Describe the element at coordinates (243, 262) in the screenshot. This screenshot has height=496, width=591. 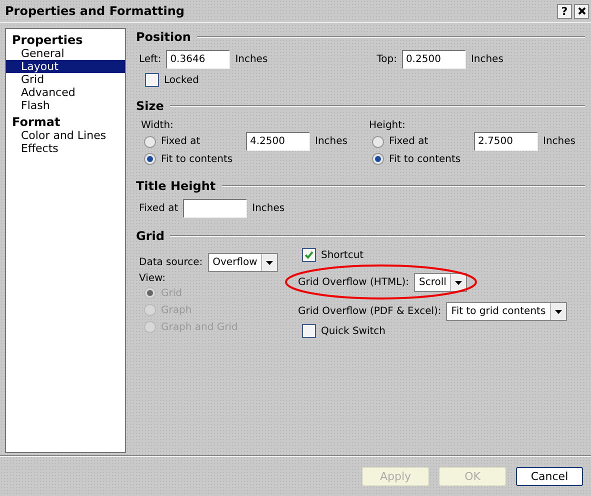
I see `data-source-dropdown: Overflow` at that location.